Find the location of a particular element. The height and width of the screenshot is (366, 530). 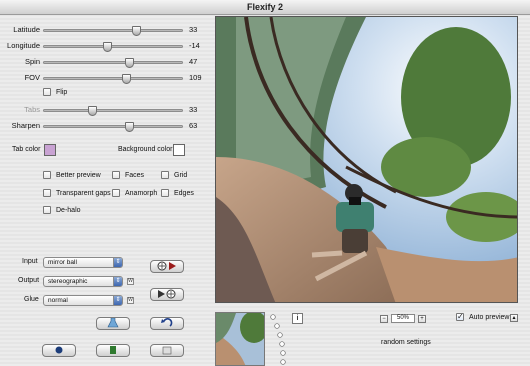

calendar-icon is located at coordinates (167, 350).